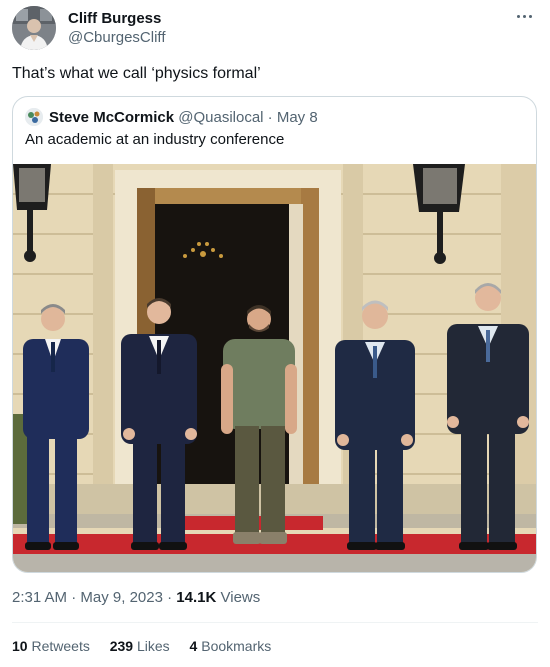  Describe the element at coordinates (240, 597) in the screenshot. I see `views-label: Views` at that location.